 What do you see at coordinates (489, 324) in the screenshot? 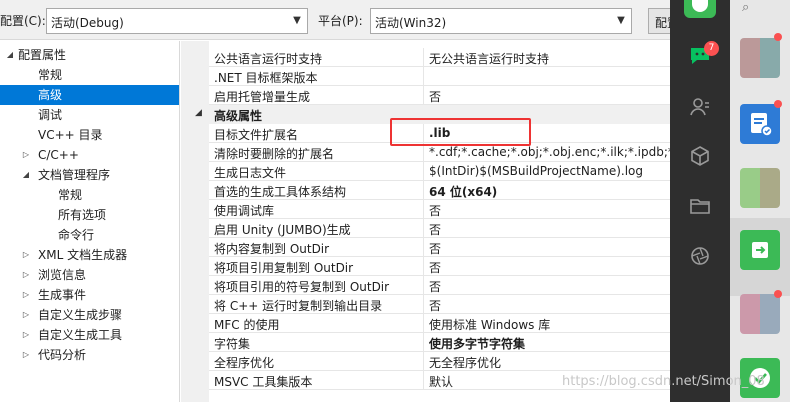
I see `property-value: 使用标准 Windows 库` at bounding box center [489, 324].